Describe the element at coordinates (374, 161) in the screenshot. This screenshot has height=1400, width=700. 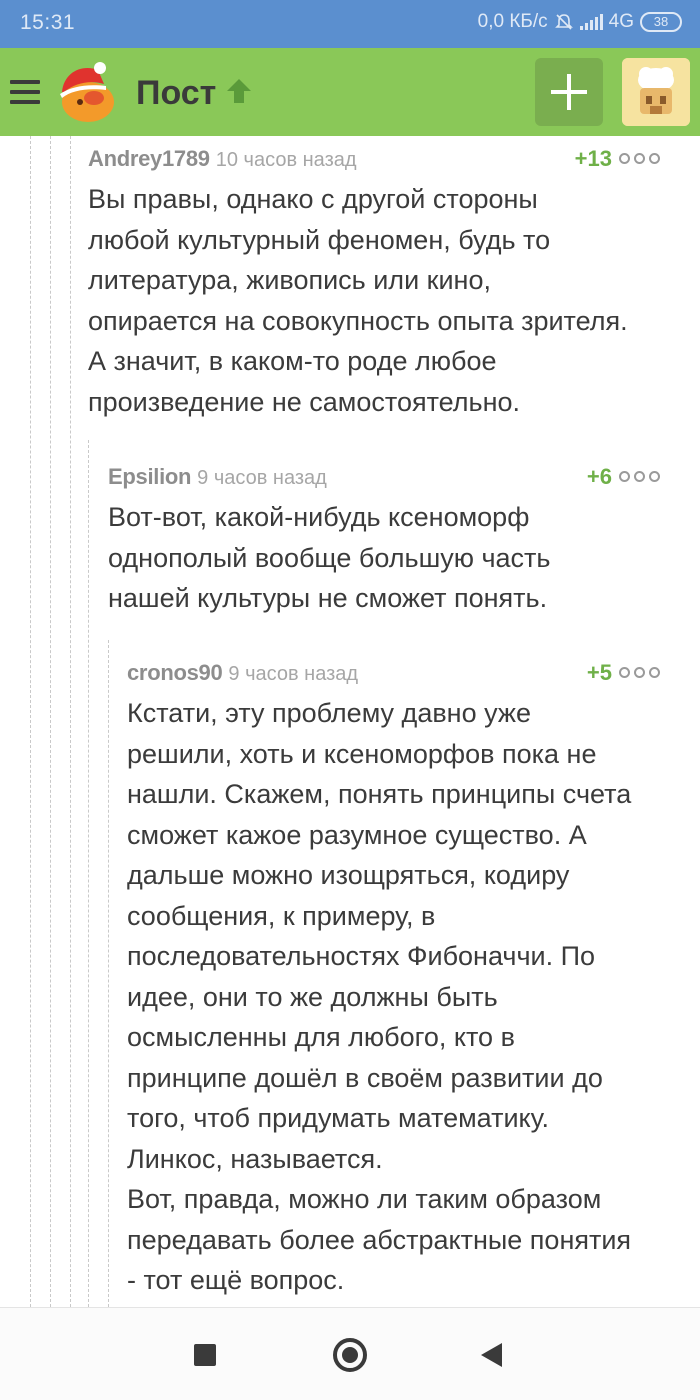
I see `comment-header: Andrey1789 10 часов назад +13` at that location.